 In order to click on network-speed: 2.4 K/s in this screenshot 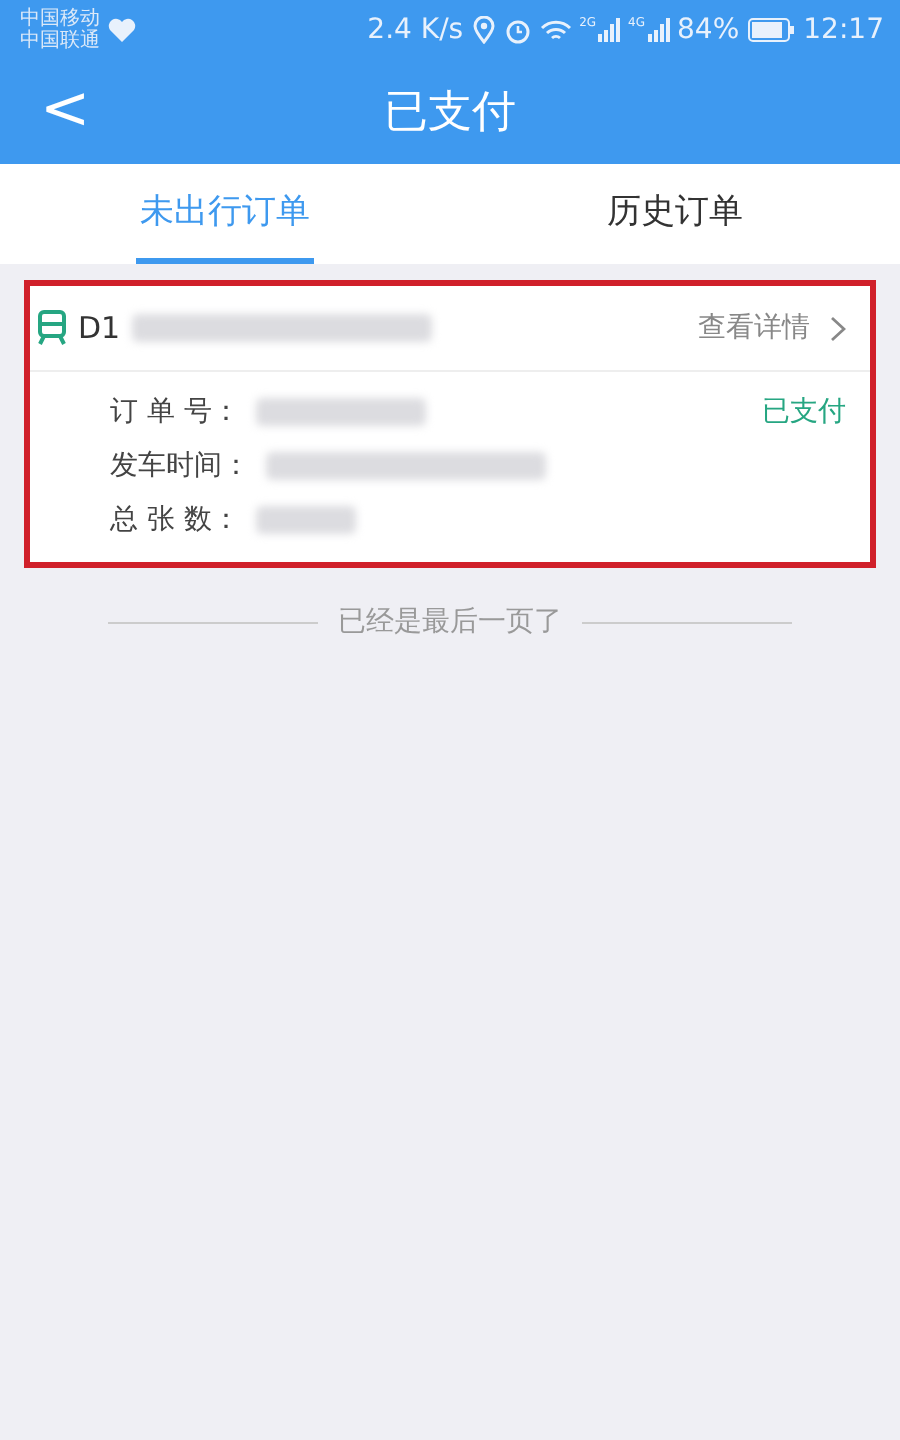, I will do `click(415, 30)`.